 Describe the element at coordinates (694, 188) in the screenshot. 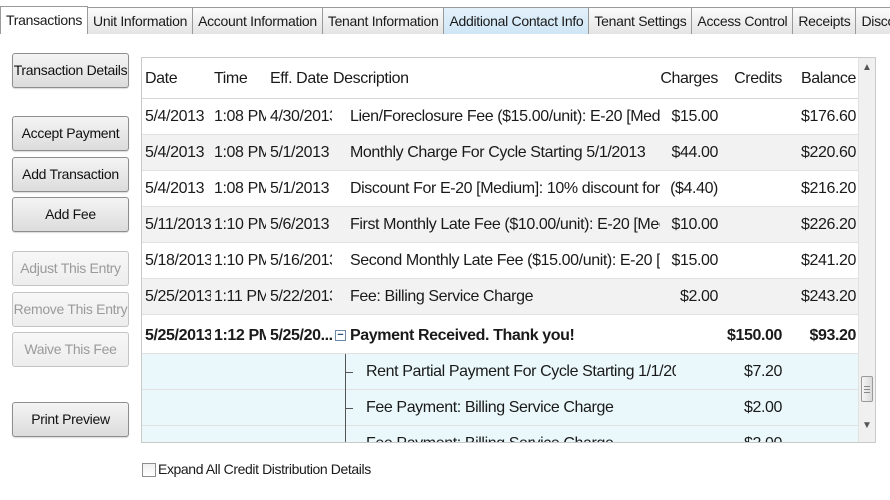

I see `cell-charges: ($4.40)` at that location.